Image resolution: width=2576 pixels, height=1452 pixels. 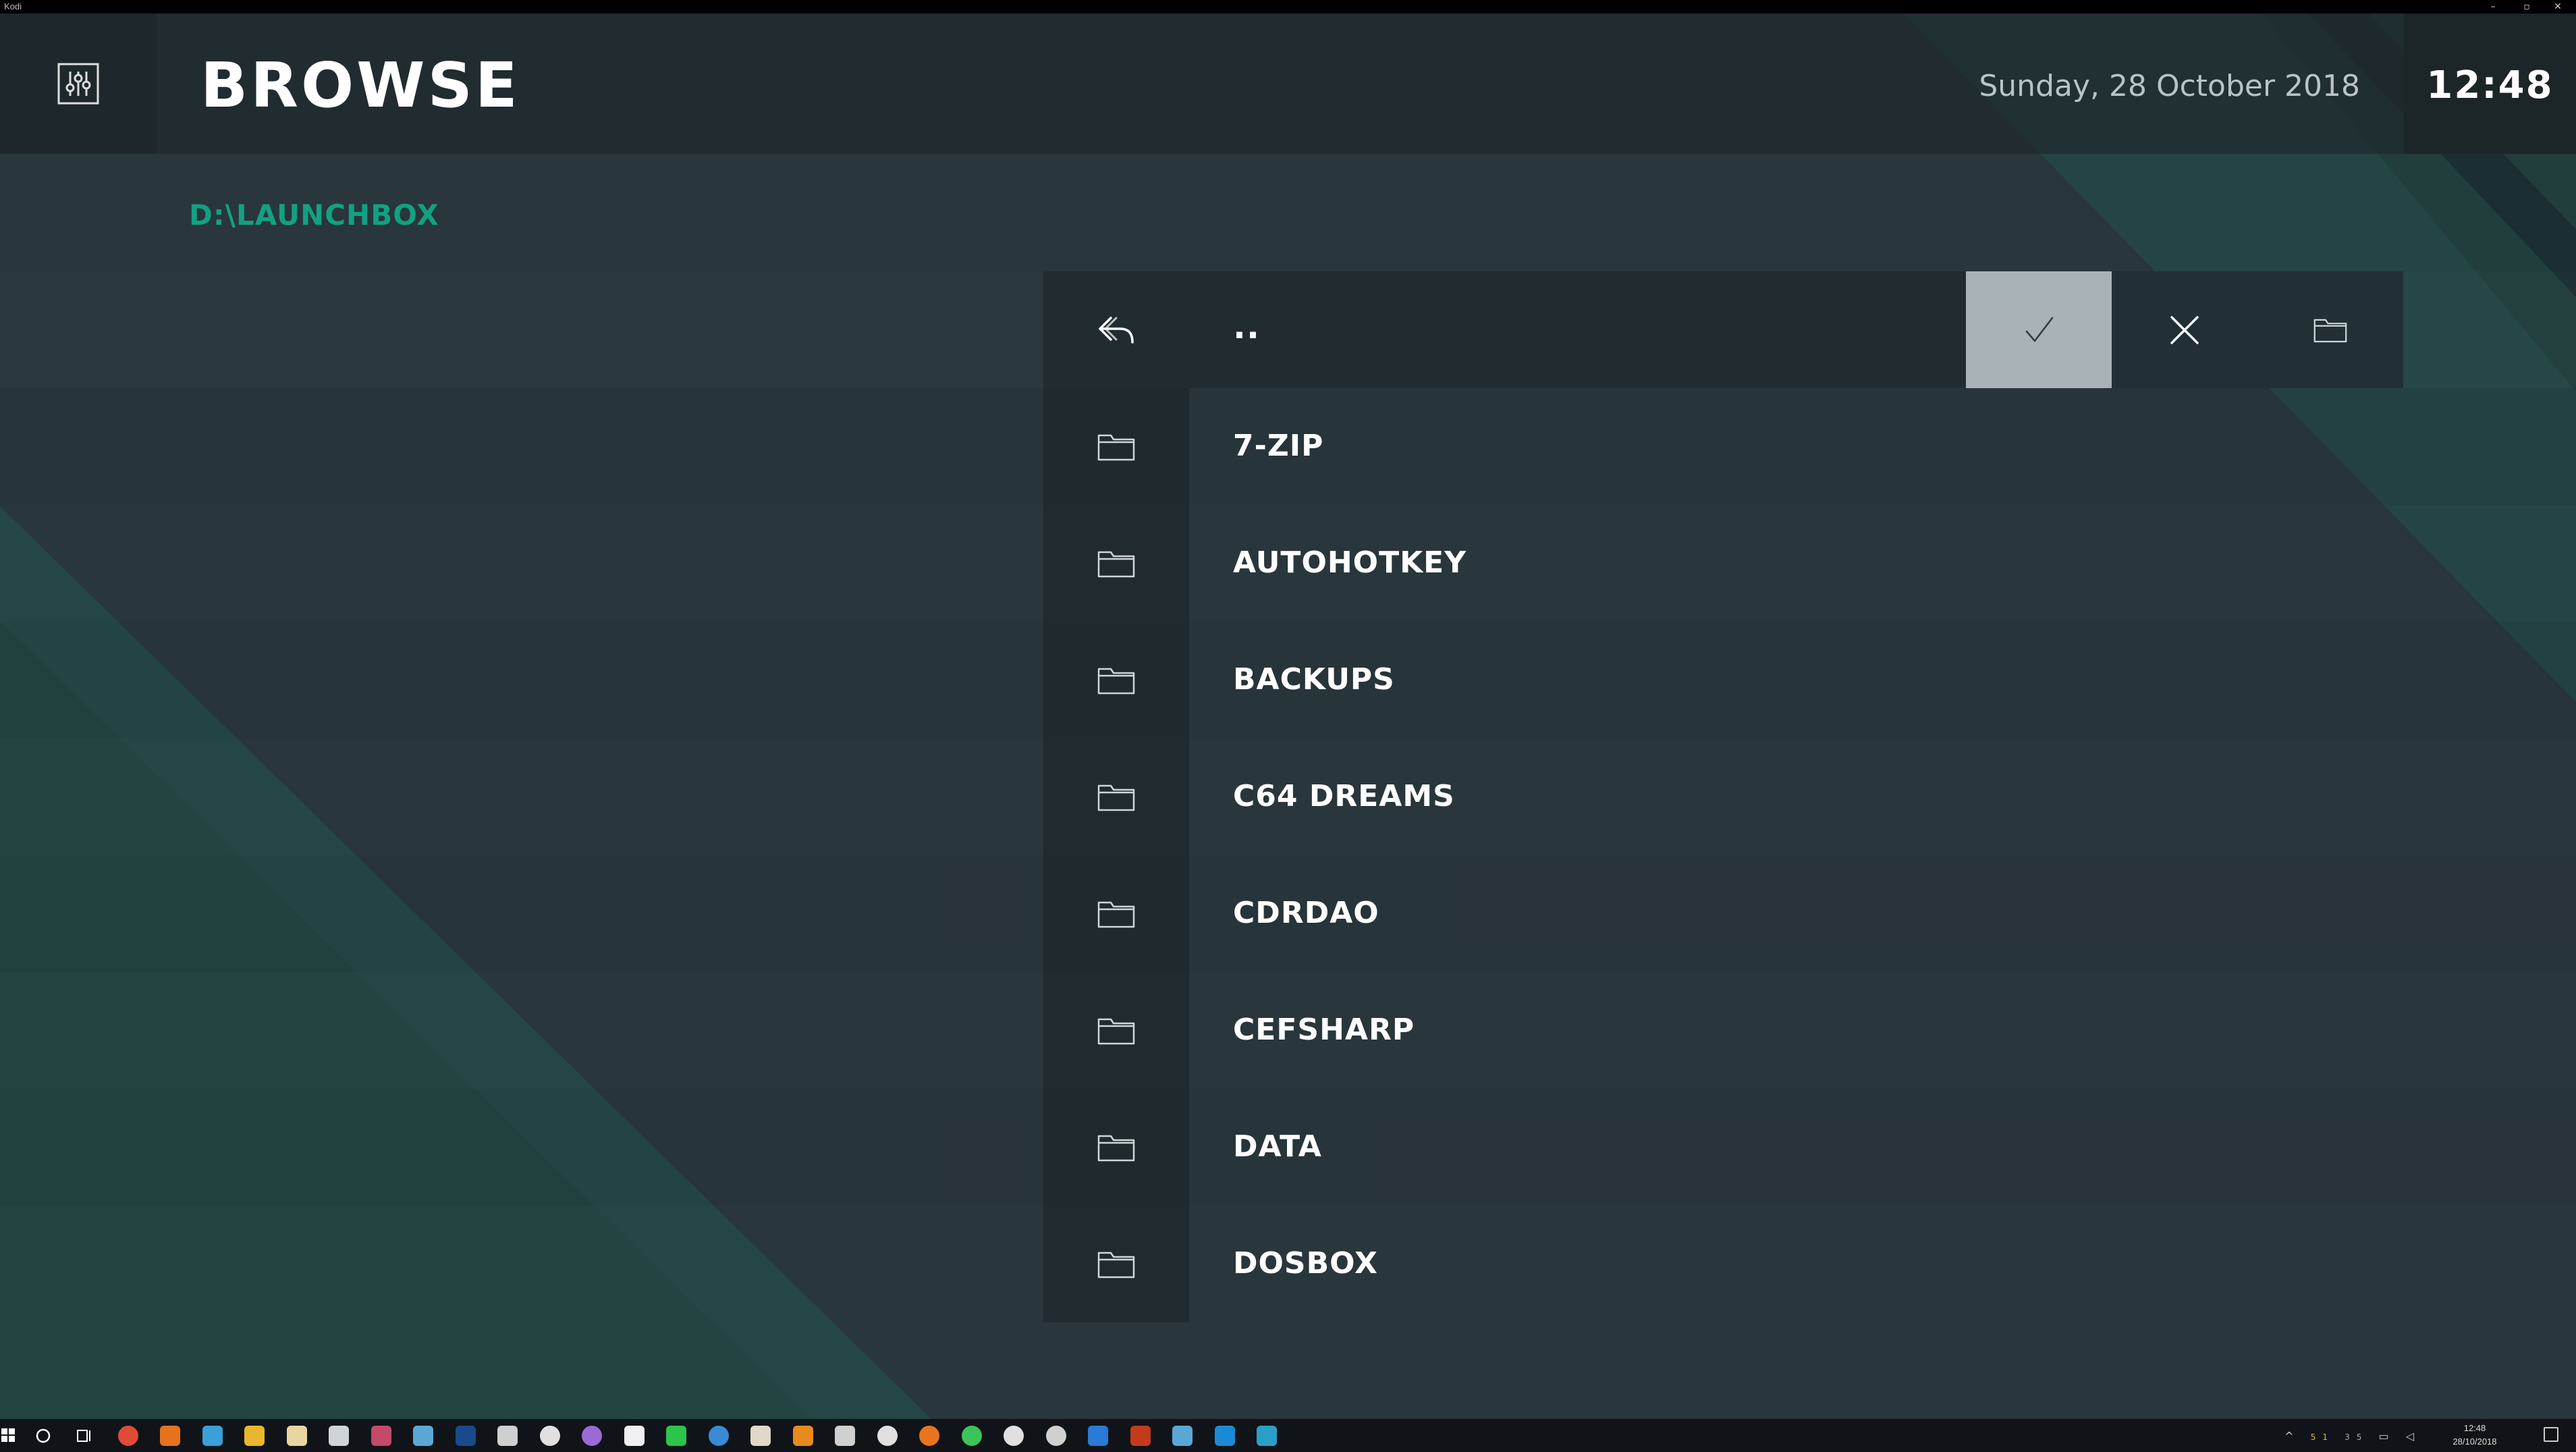 I want to click on store-icon, so click(x=297, y=1436).